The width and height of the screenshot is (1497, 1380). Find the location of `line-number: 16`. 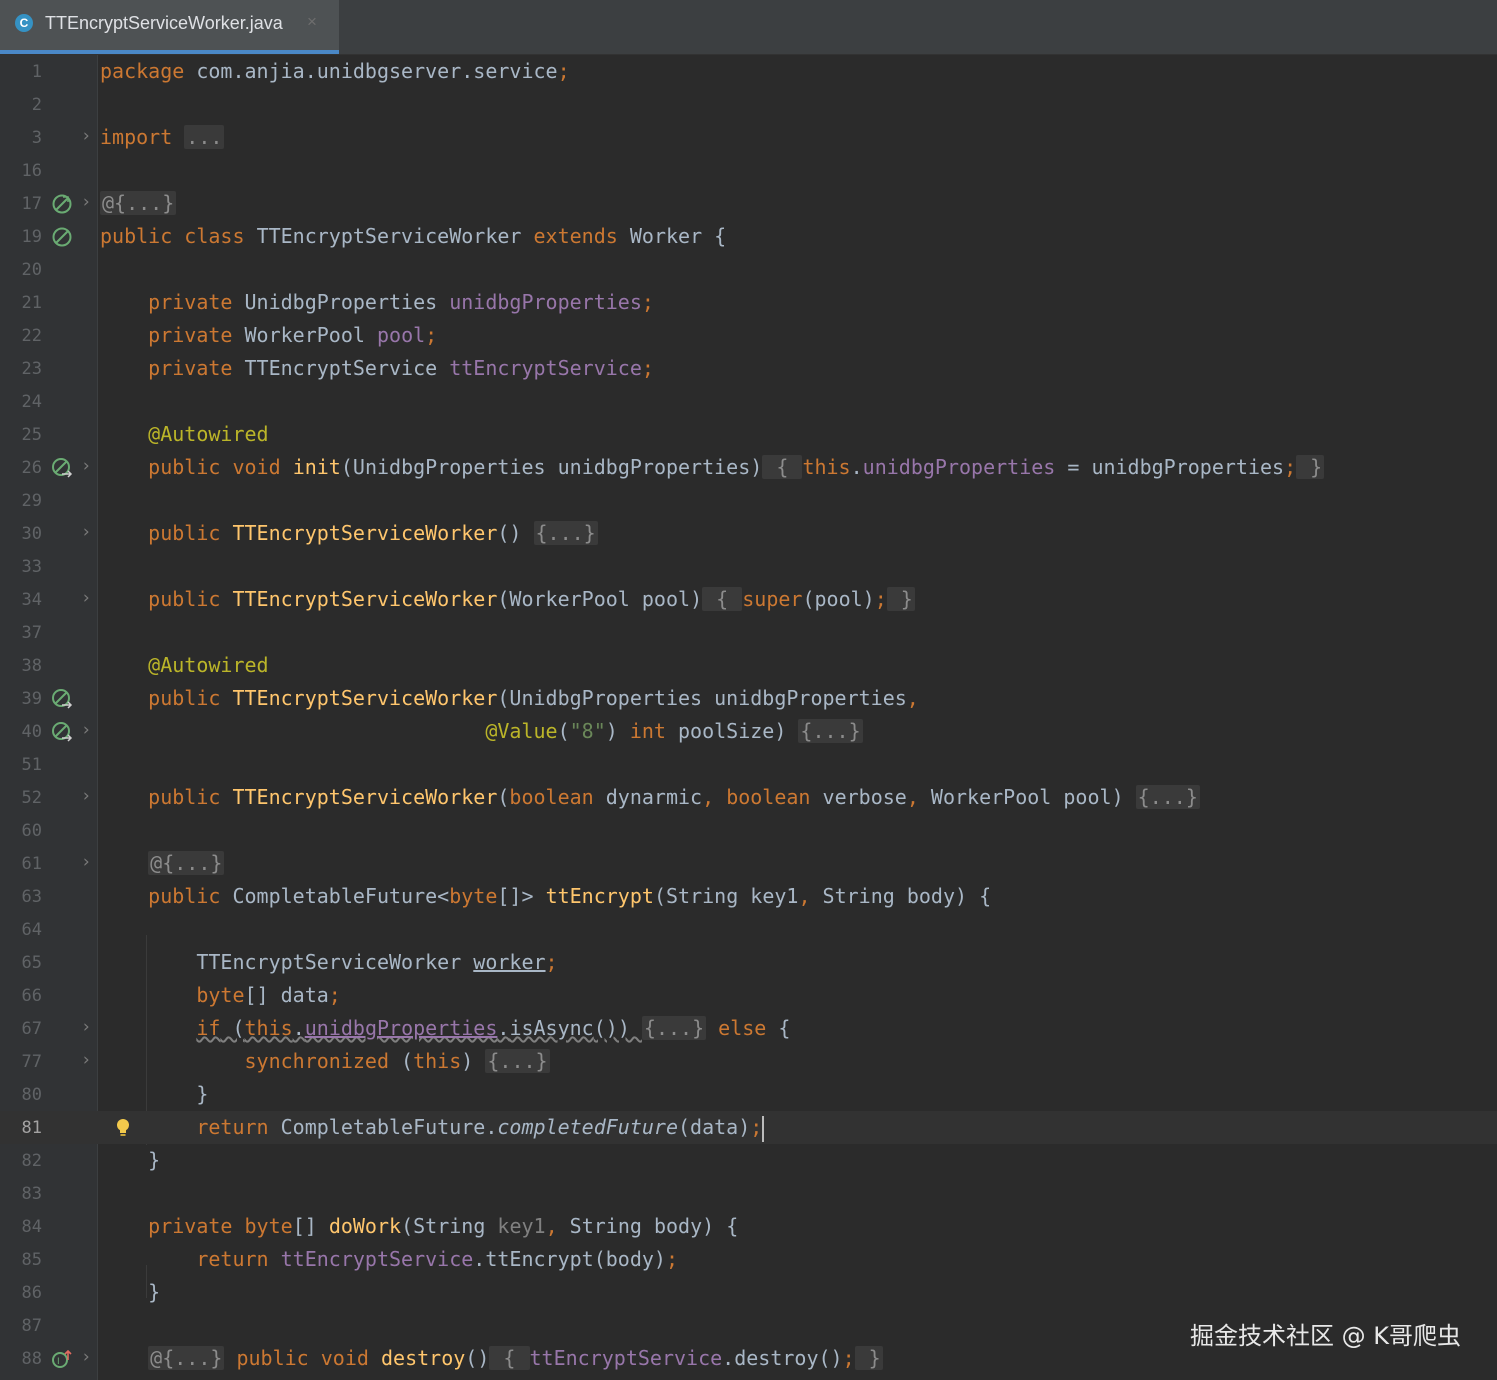

line-number: 16 is located at coordinates (31, 171).